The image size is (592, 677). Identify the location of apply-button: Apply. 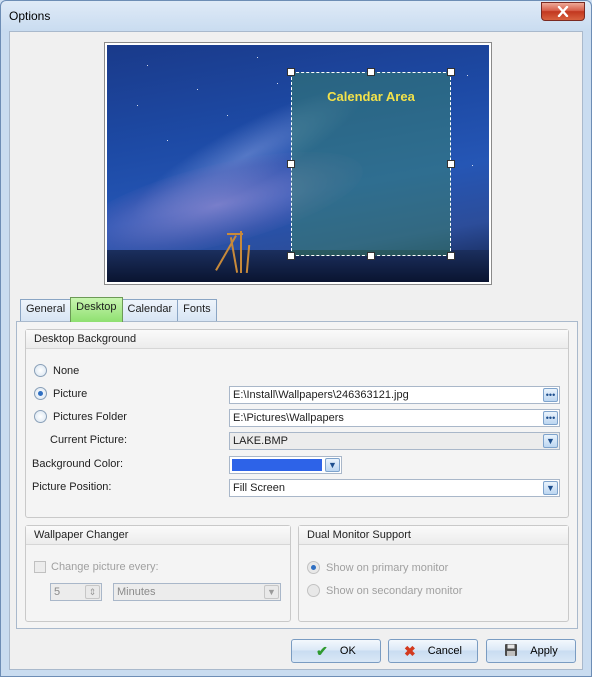
(531, 651).